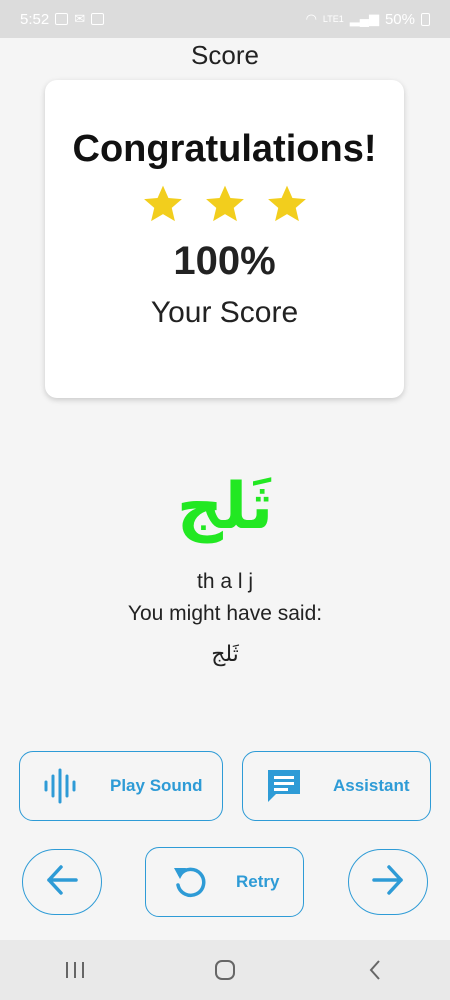  I want to click on mail-icon: ✉, so click(80, 18).